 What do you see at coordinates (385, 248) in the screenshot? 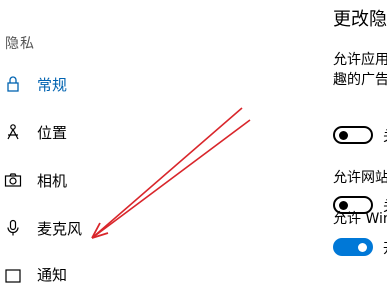
I see `toggle-state-label: 开` at bounding box center [385, 248].